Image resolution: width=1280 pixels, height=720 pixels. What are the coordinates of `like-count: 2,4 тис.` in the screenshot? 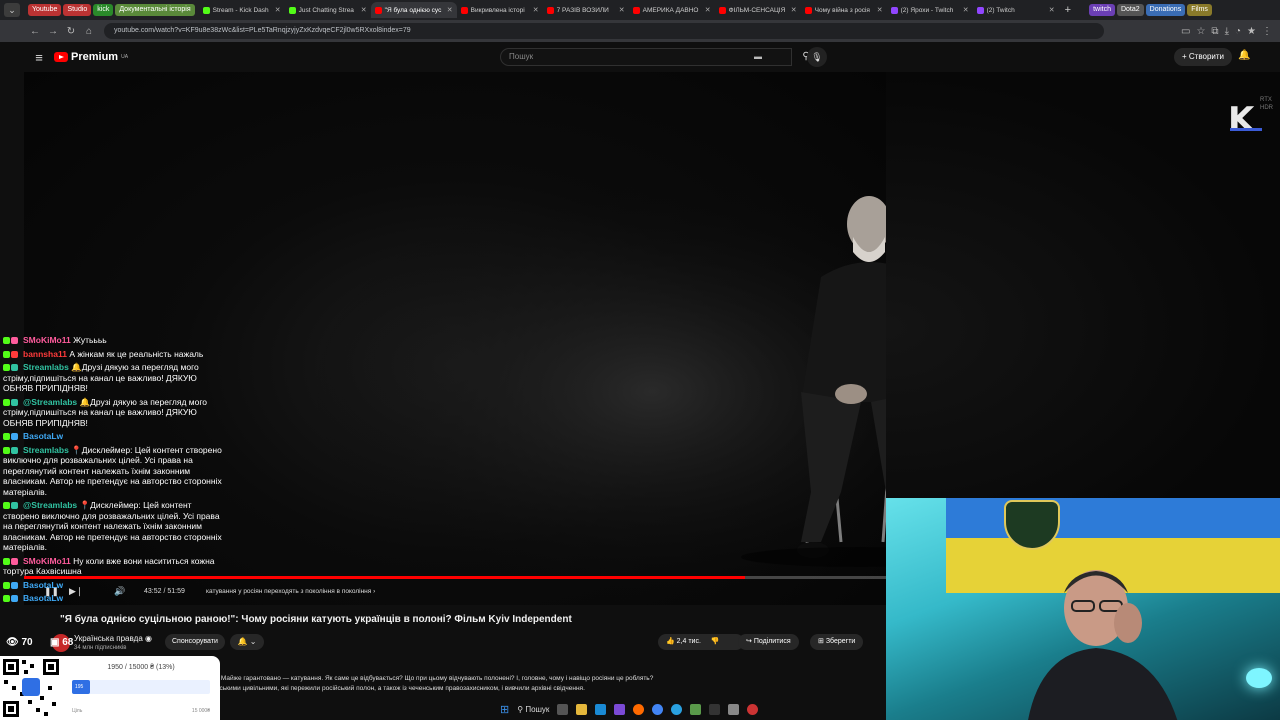 It's located at (689, 641).